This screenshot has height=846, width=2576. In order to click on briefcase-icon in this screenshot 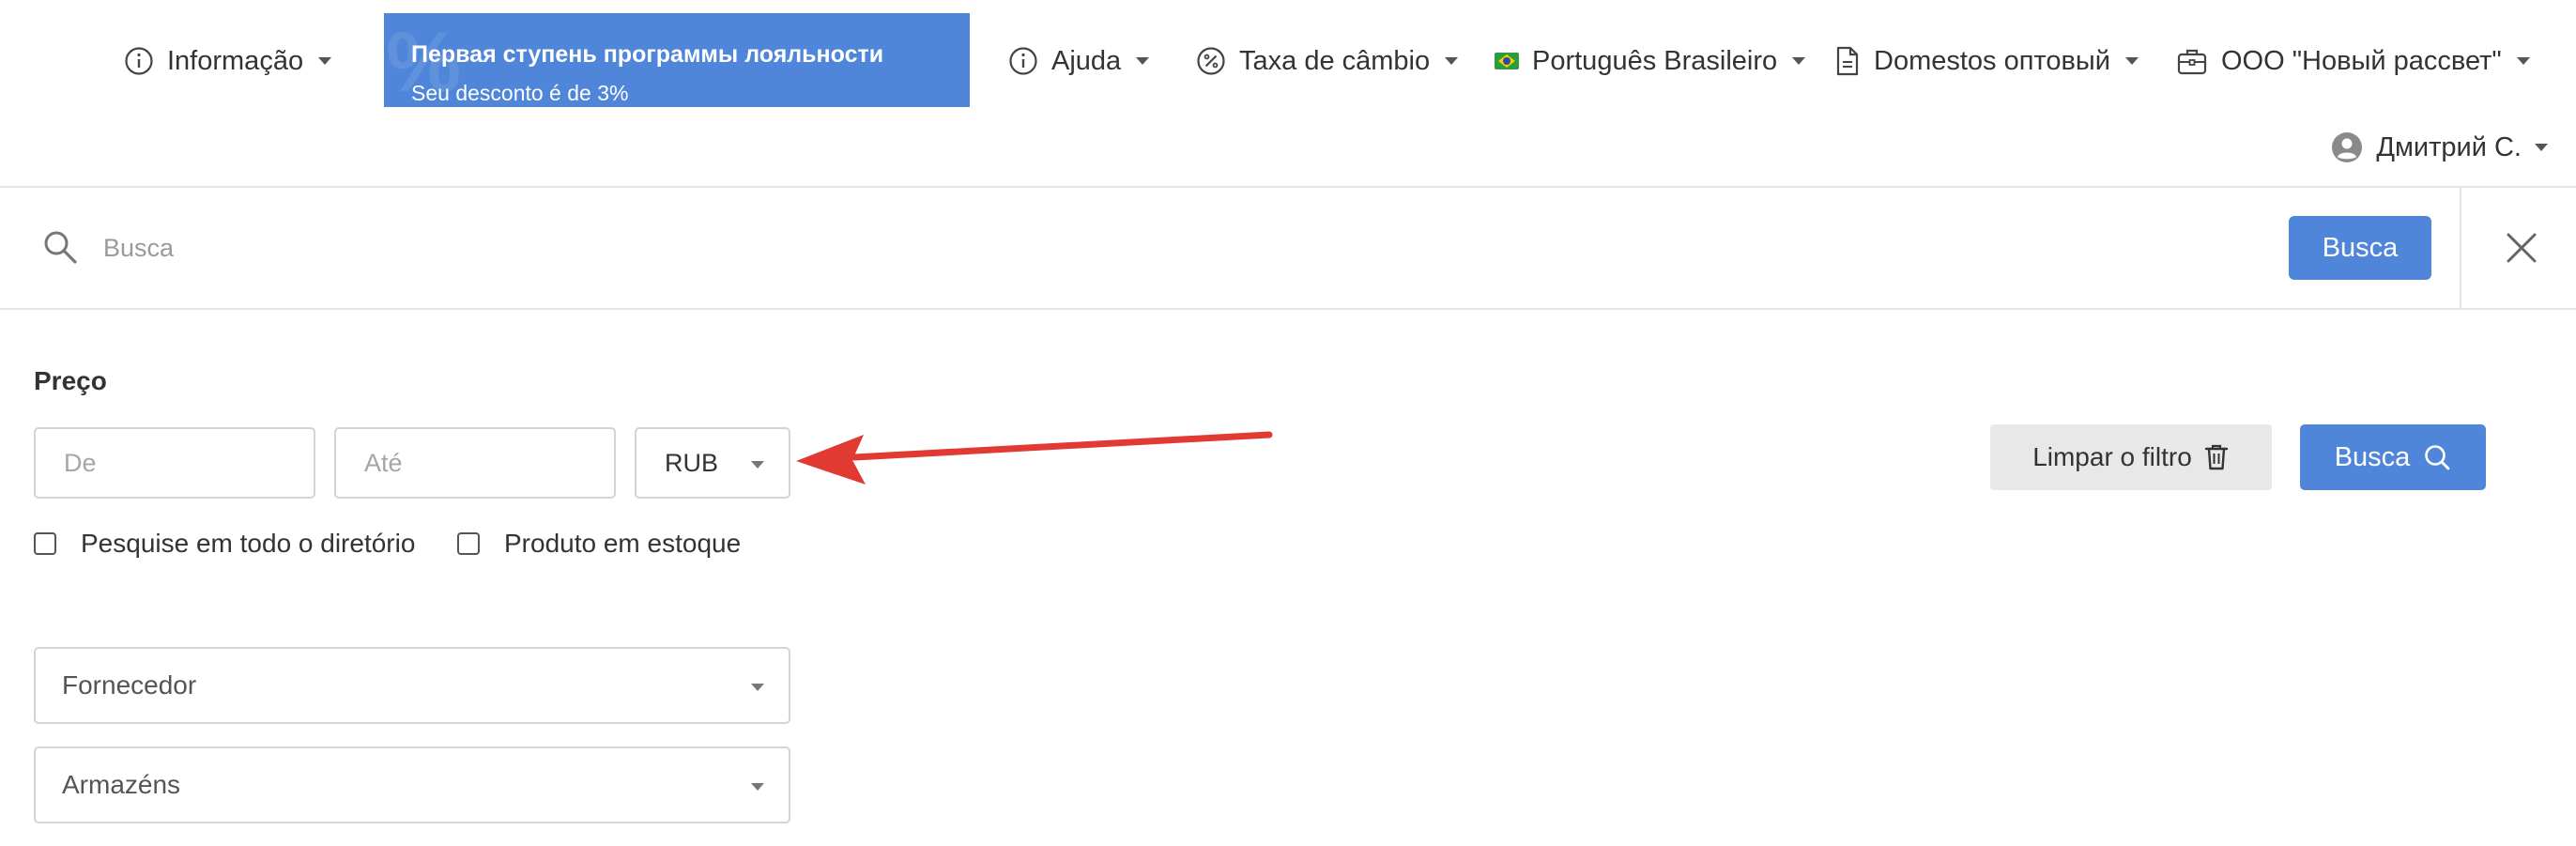, I will do `click(2192, 62)`.